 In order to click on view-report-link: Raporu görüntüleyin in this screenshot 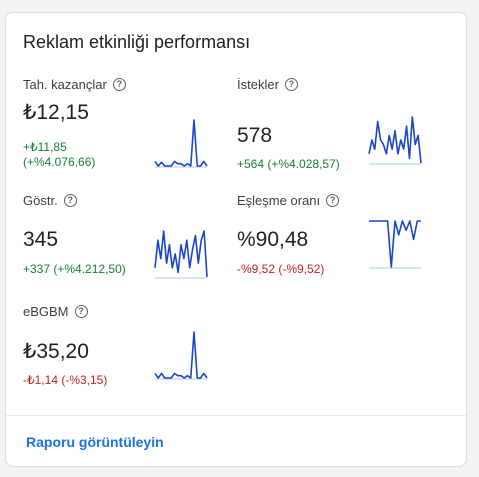, I will do `click(95, 442)`.